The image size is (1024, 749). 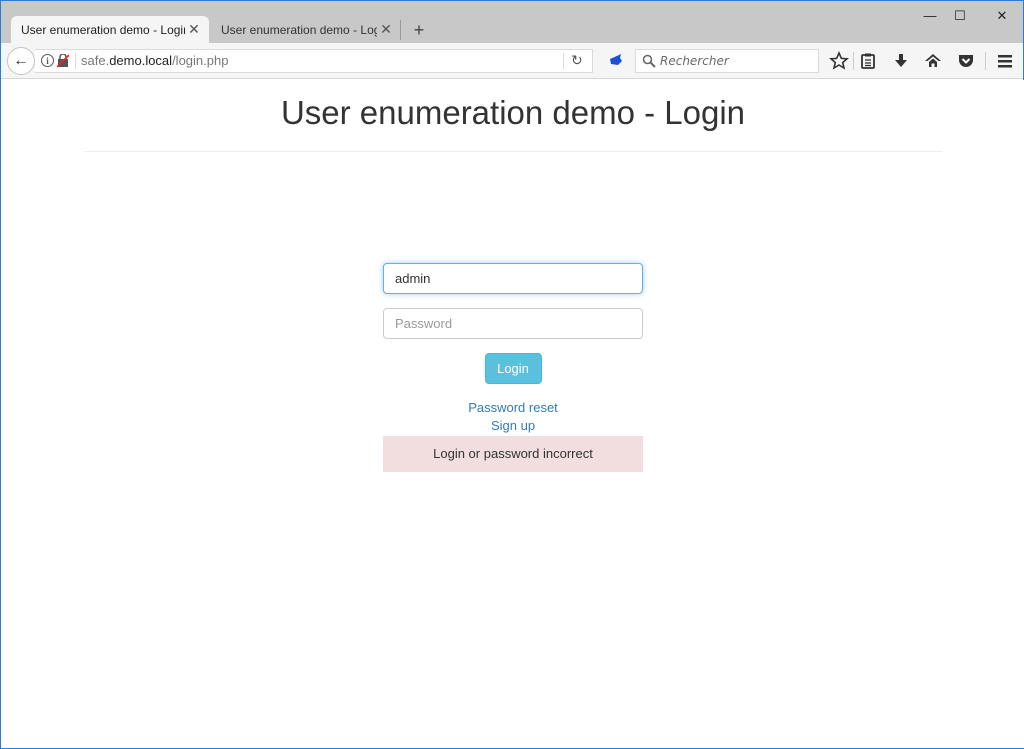 What do you see at coordinates (63, 60) in the screenshot?
I see `insecure-lock-icon` at bounding box center [63, 60].